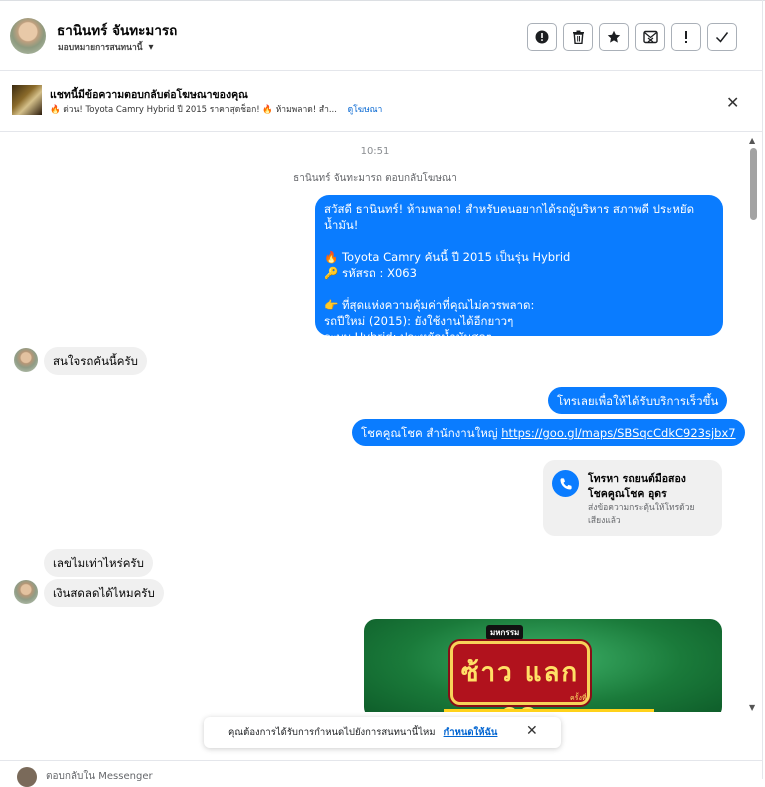  What do you see at coordinates (95, 361) in the screenshot?
I see `incoming-message: สนใจรถคันนี้ครับ` at bounding box center [95, 361].